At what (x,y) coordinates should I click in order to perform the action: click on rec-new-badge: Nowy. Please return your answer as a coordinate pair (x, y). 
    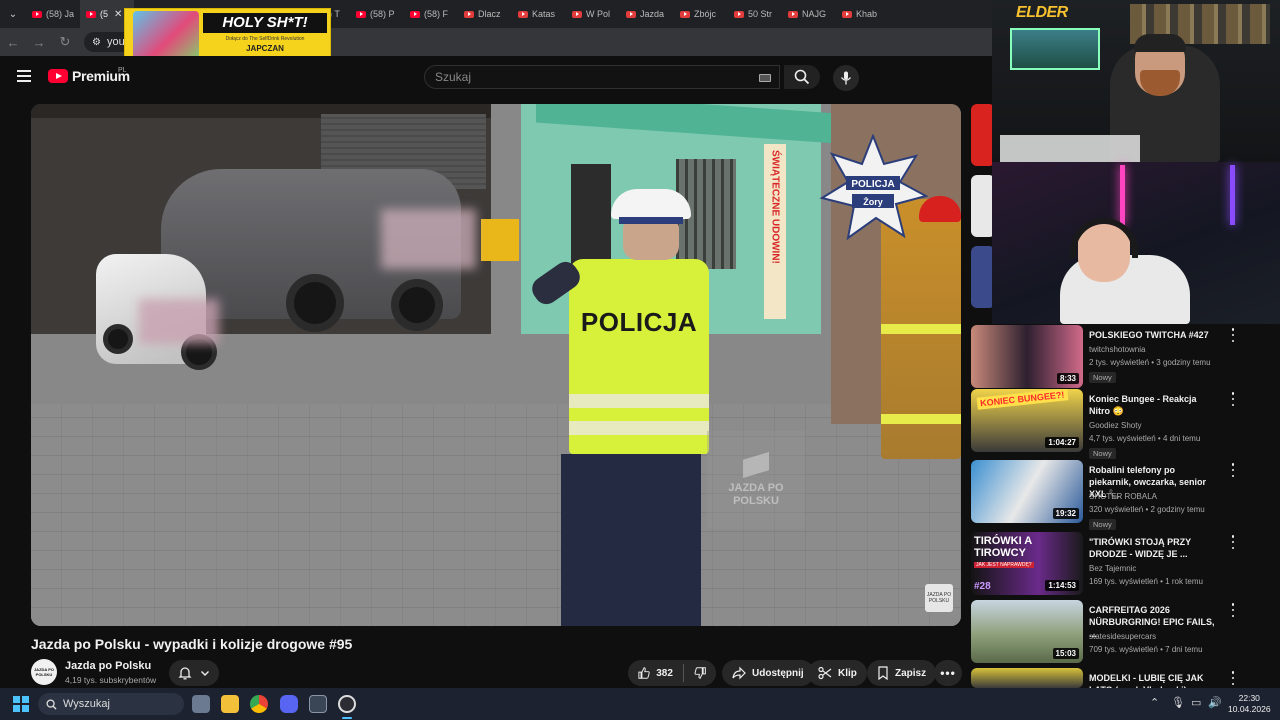
    Looking at the image, I should click on (1102, 377).